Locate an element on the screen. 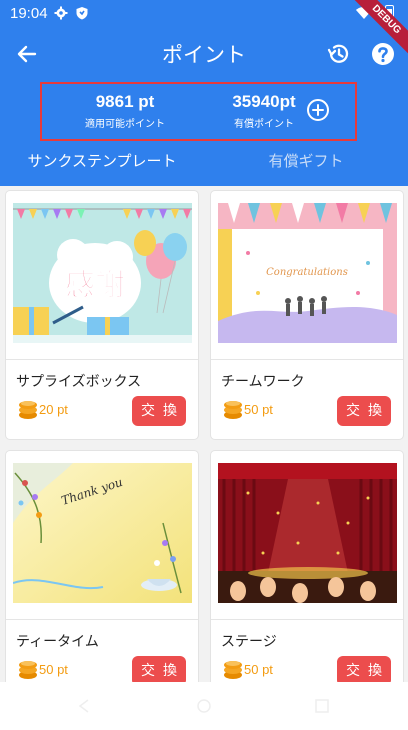  teamwork-image: Congratulations is located at coordinates (307, 273).